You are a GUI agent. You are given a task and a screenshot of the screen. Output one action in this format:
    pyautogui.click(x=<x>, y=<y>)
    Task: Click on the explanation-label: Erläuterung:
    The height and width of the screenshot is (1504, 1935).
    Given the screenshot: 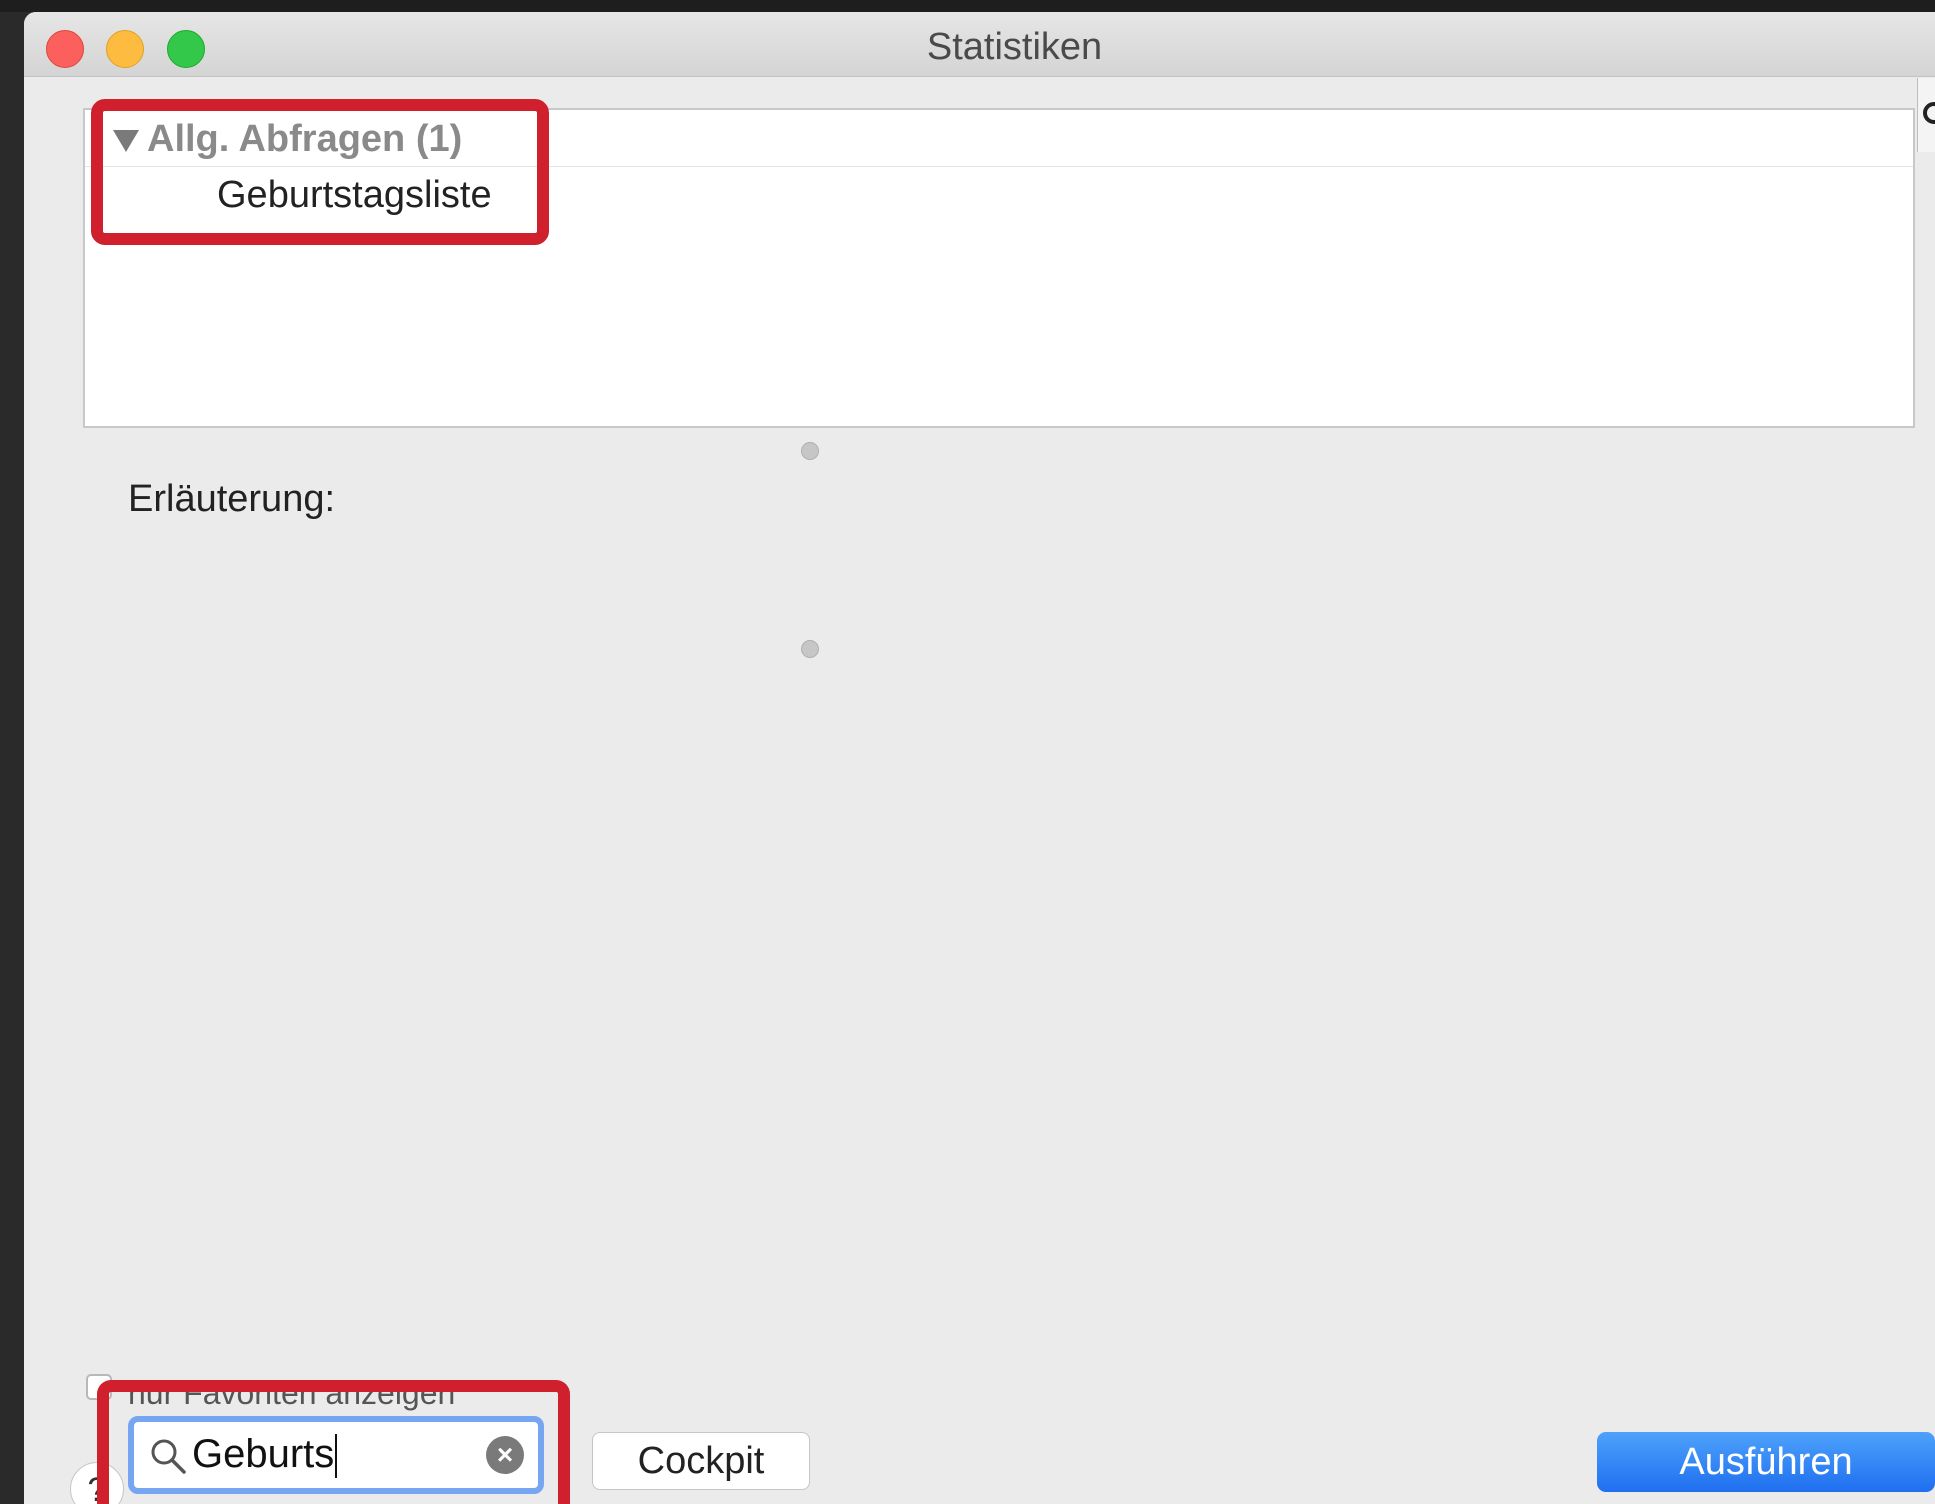 What is the action you would take?
    pyautogui.click(x=232, y=499)
    